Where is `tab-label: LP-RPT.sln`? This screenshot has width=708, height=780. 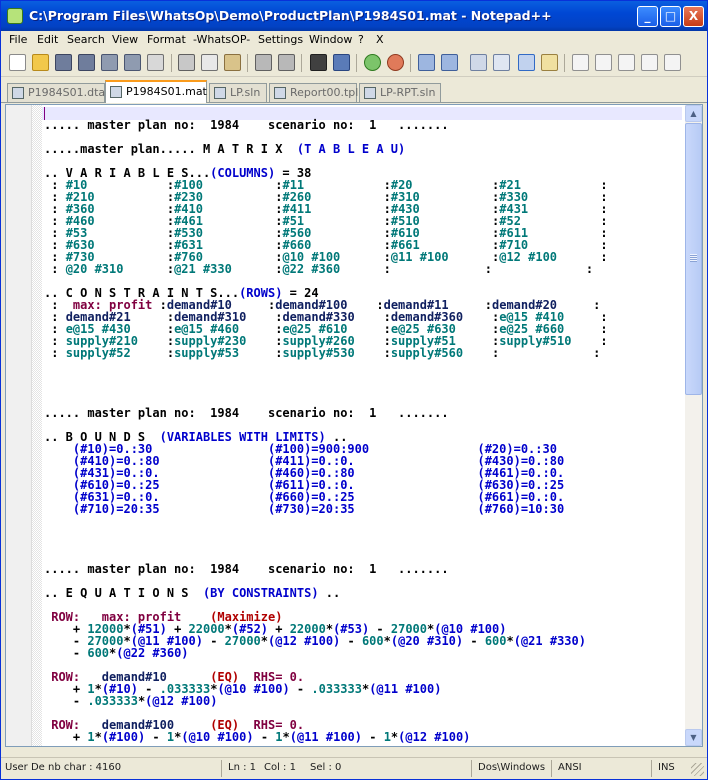
tab-label: LP-RPT.sln is located at coordinates (408, 92).